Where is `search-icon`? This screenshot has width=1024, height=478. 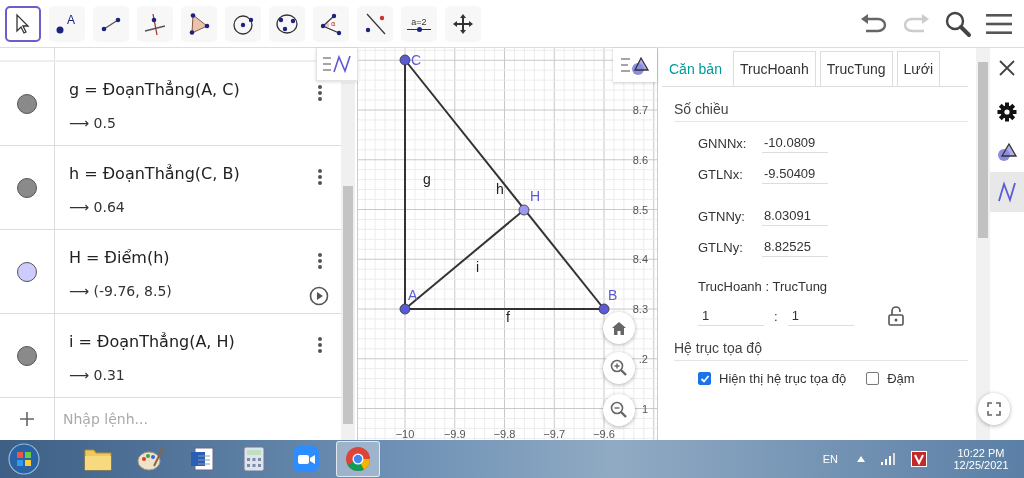 search-icon is located at coordinates (958, 23).